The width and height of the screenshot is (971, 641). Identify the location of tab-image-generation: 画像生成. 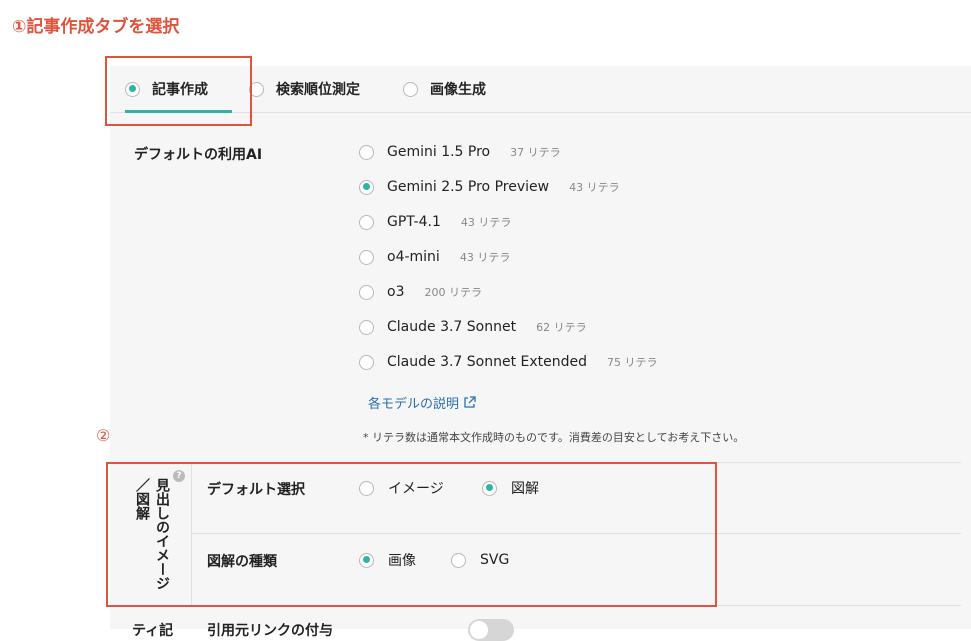
(444, 89).